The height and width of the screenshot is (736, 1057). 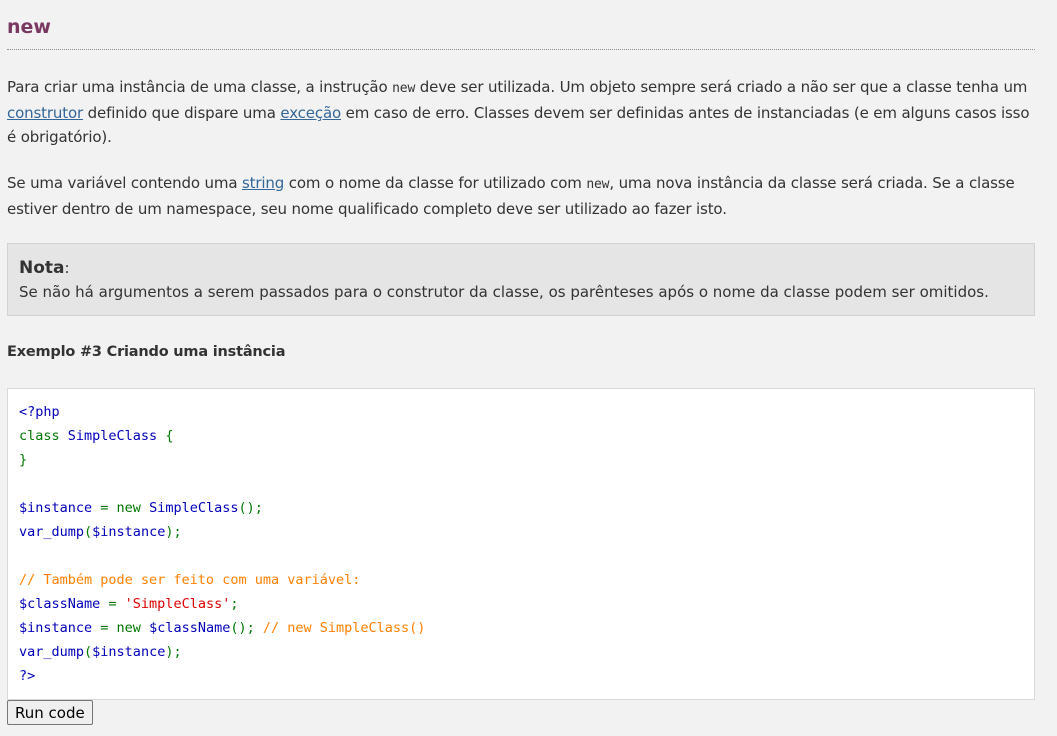 What do you see at coordinates (521, 31) in the screenshot?
I see `section-title: new` at bounding box center [521, 31].